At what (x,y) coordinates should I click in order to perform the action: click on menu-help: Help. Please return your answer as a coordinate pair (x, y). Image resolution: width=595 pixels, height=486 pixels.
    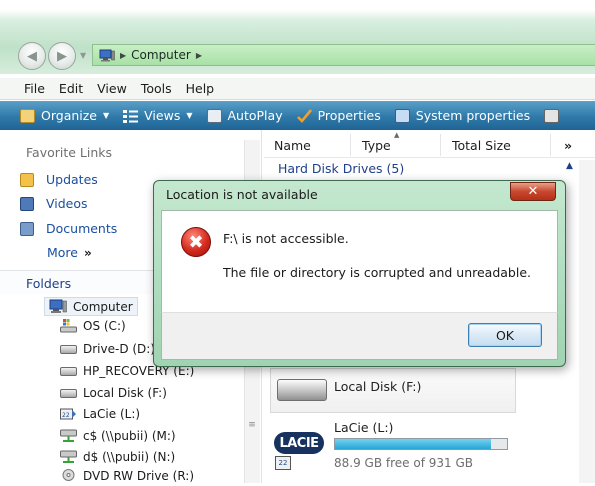
    Looking at the image, I should click on (200, 88).